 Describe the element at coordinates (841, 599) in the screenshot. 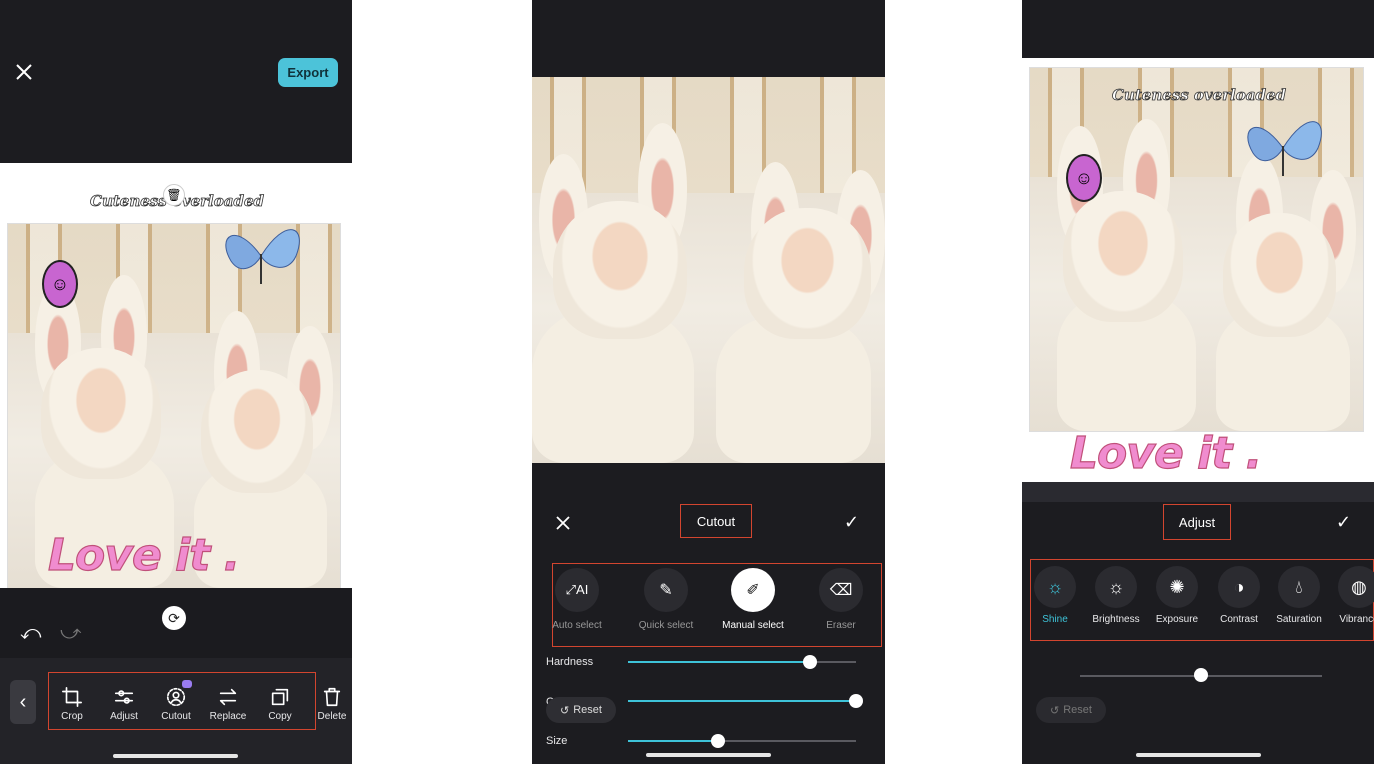

I see `tool-eraser: ⌫ Eraser` at that location.